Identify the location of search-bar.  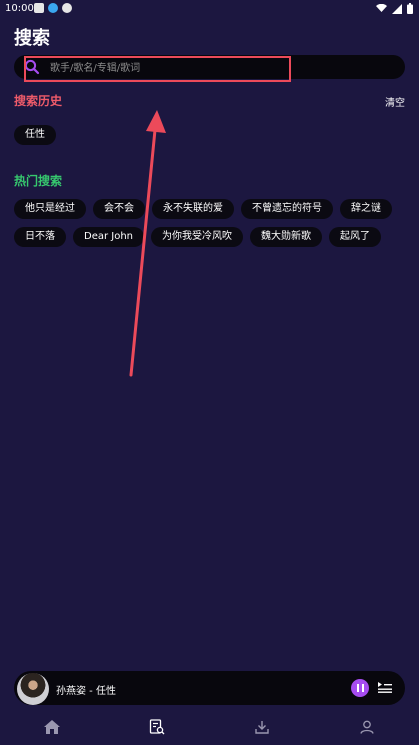
(209, 68).